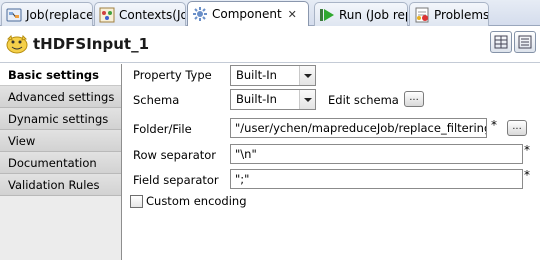  Describe the element at coordinates (373, 14) in the screenshot. I see `tab-run-label: Run (Job rep` at that location.